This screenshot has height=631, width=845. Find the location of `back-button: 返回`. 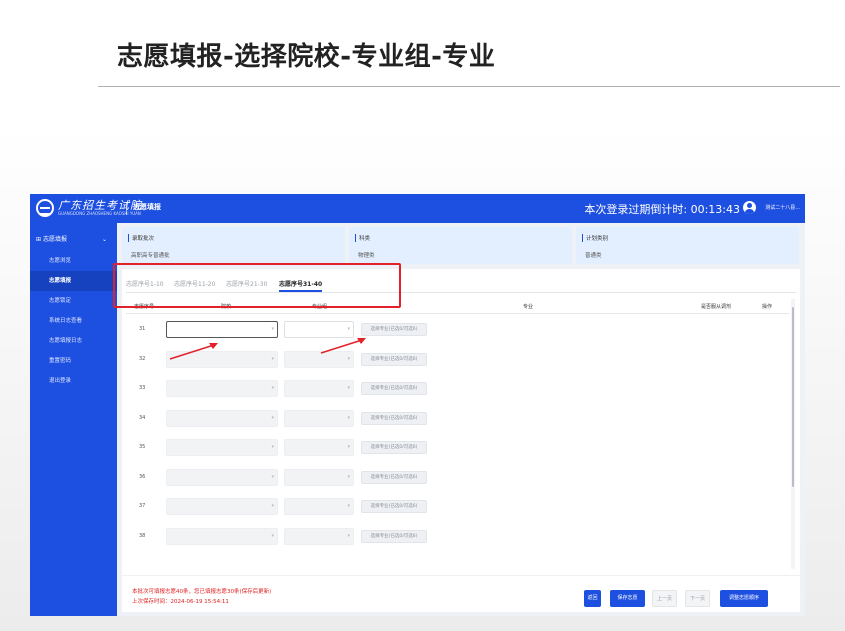

back-button: 返回 is located at coordinates (592, 598).